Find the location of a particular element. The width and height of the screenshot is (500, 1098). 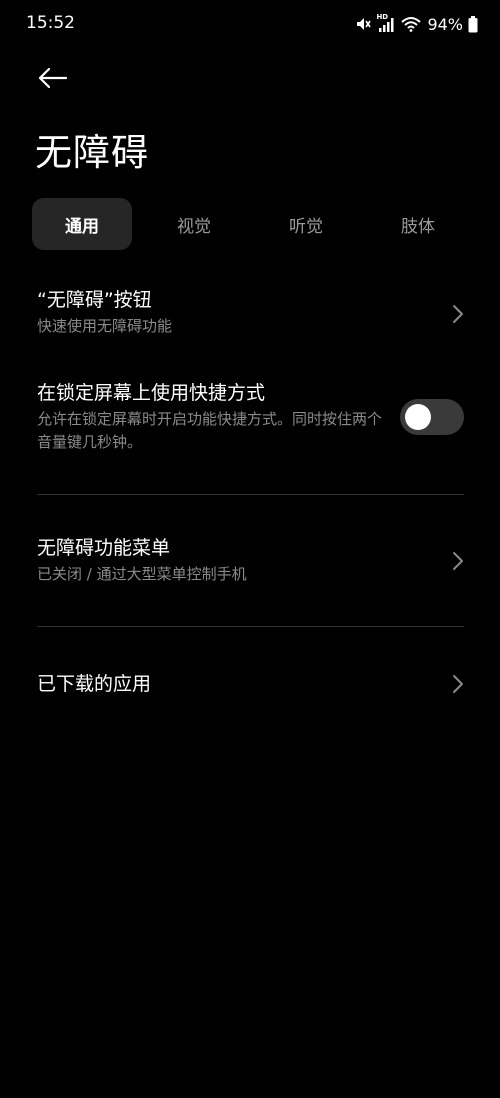

status-icons: HD 94% is located at coordinates (416, 24).